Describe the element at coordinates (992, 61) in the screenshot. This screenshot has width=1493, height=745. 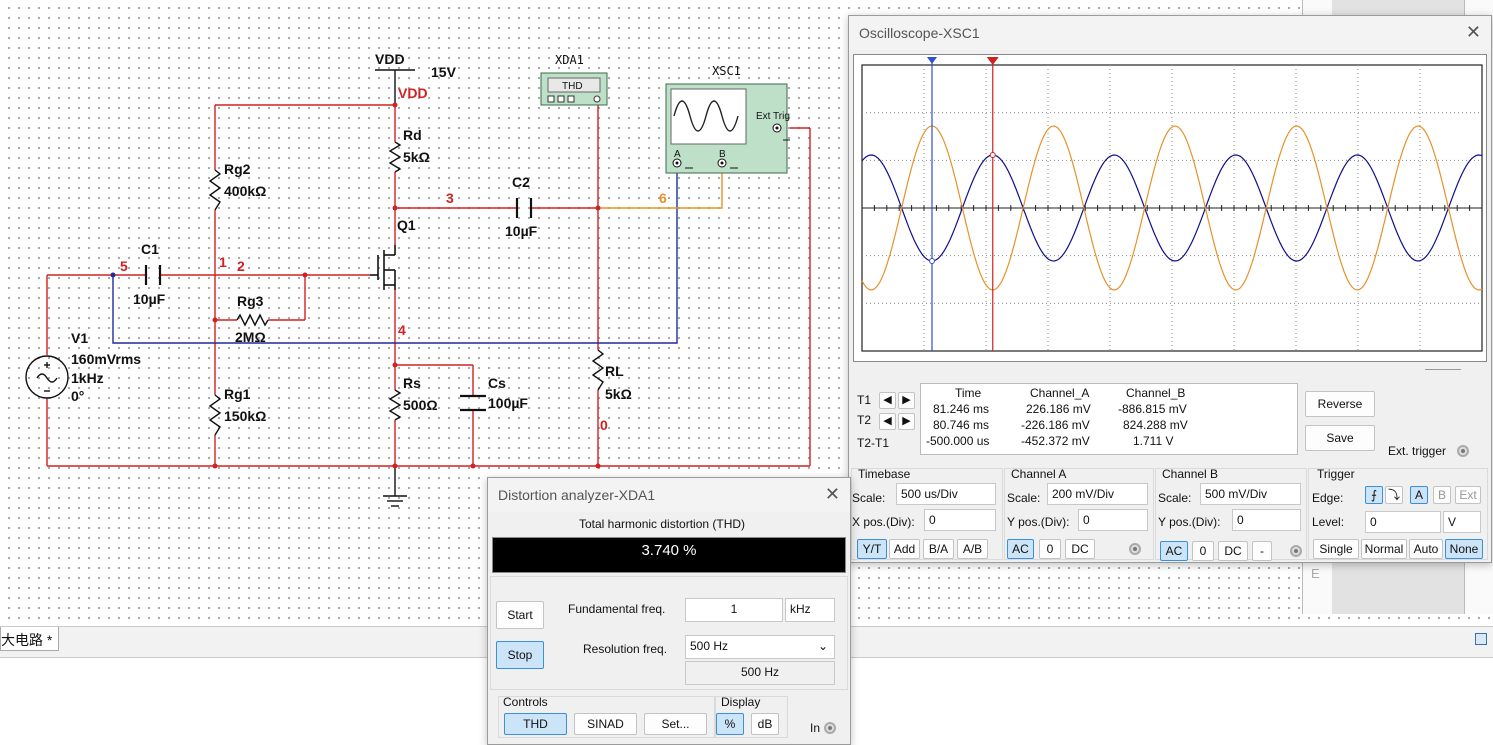
I see `cursor-t1-handle` at that location.